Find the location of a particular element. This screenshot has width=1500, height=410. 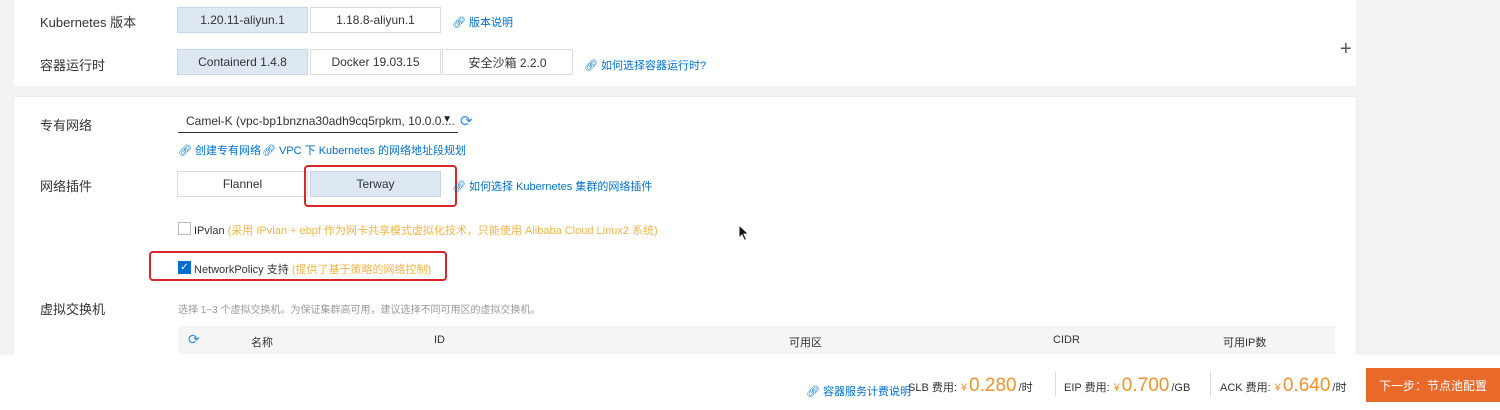

slb-currency: ¥ is located at coordinates (964, 388).